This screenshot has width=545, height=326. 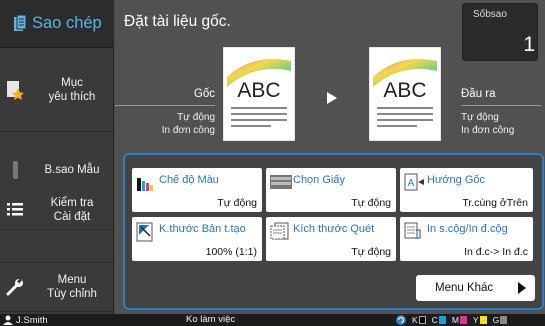 What do you see at coordinates (412, 230) in the screenshot?
I see `duplex-icon` at bounding box center [412, 230].